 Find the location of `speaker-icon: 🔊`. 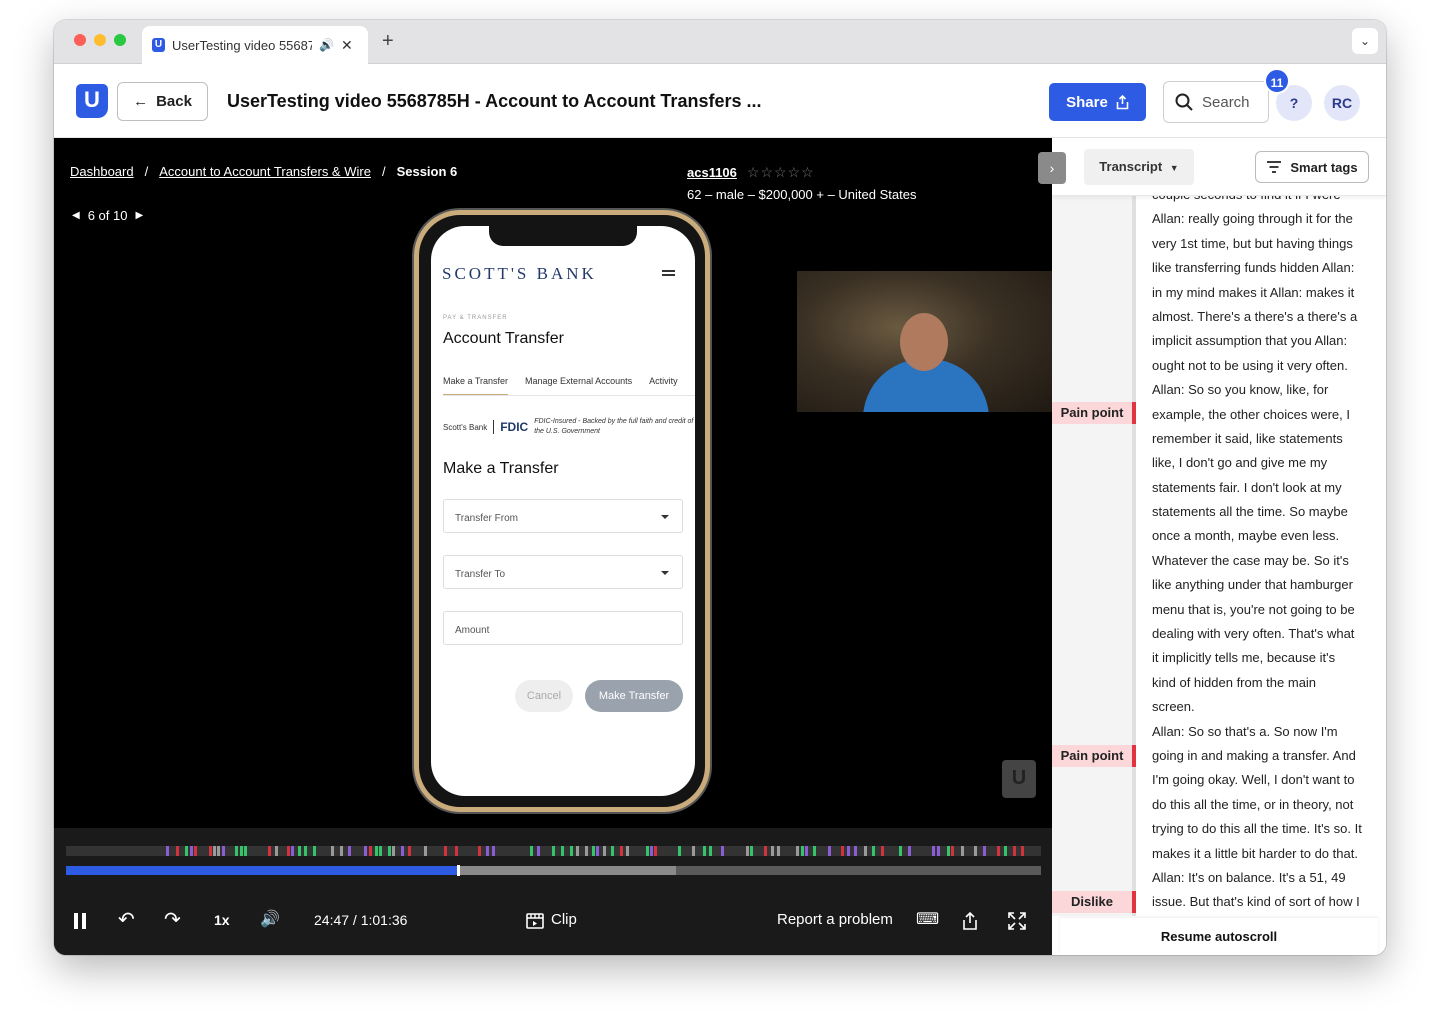

speaker-icon: 🔊 is located at coordinates (326, 45).